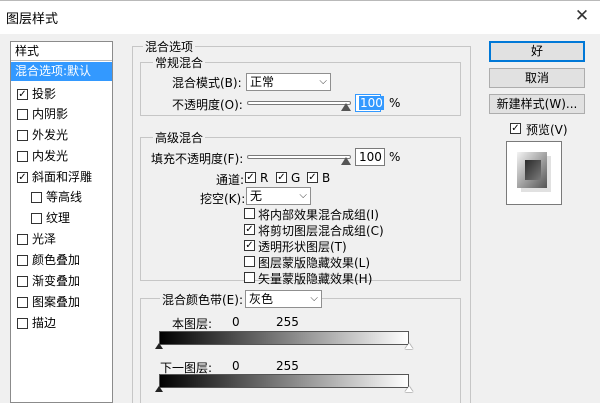 Image resolution: width=600 pixels, height=403 pixels. Describe the element at coordinates (261, 299) in the screenshot. I see `blend-if-value: 灰色` at that location.